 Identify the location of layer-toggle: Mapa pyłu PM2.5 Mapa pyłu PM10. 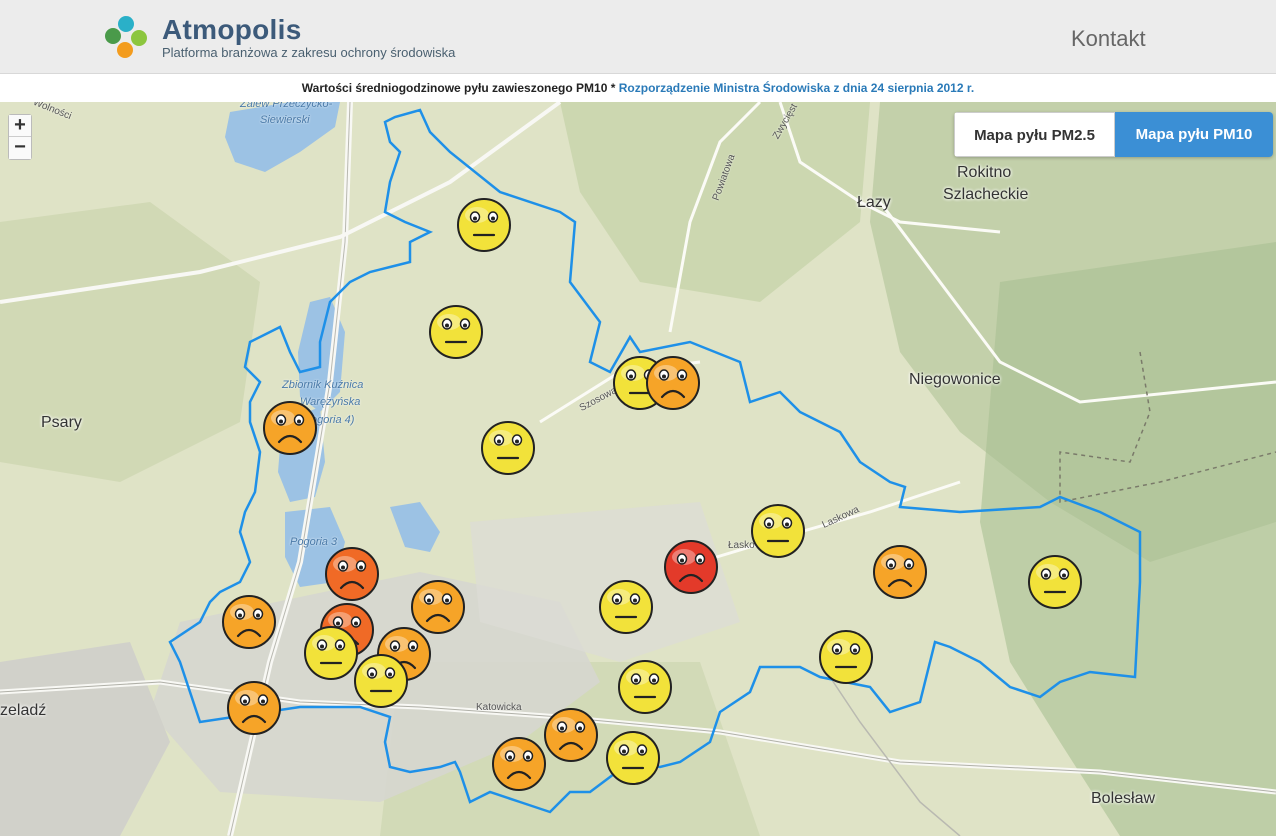
(1113, 134).